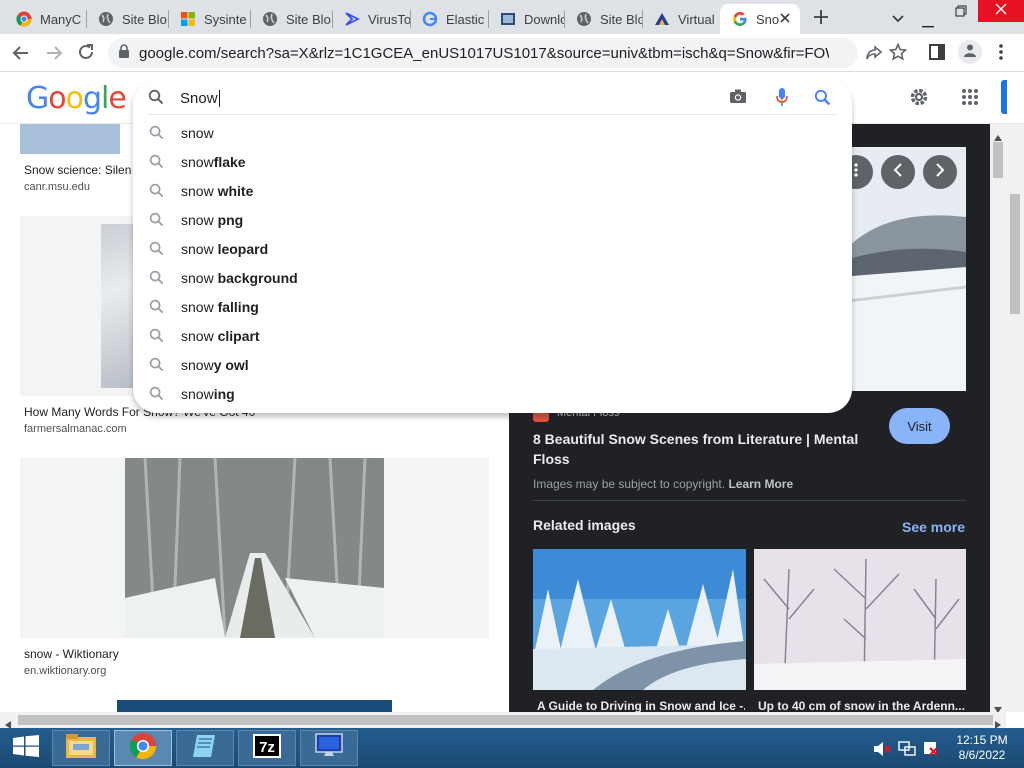 The height and width of the screenshot is (768, 1024). I want to click on suggestion-item: snow y owl, so click(492, 364).